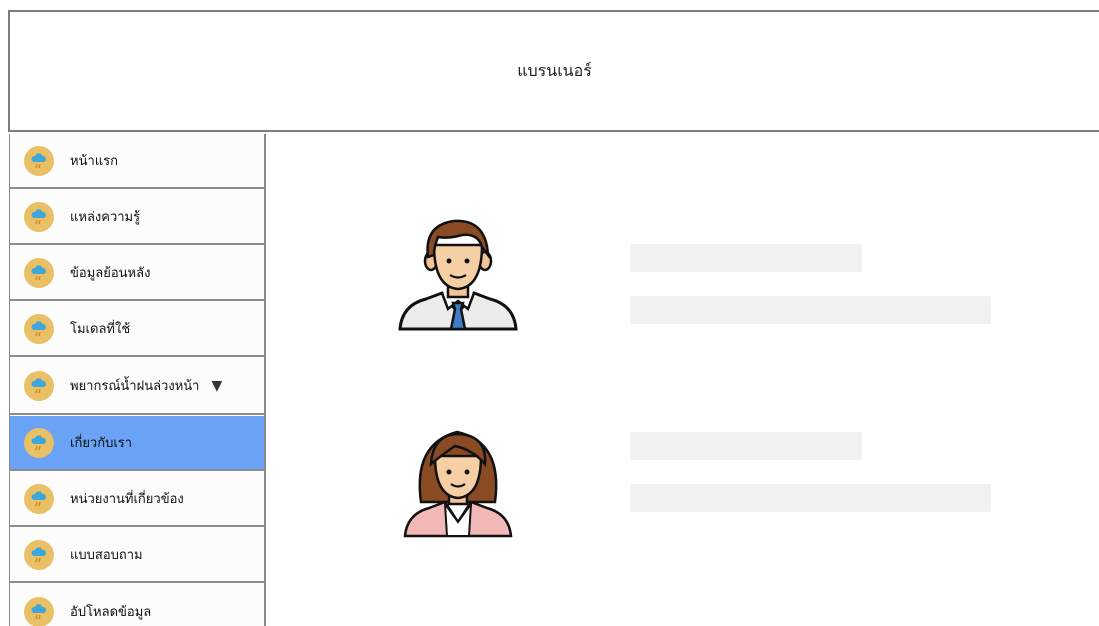 This screenshot has width=1099, height=626. I want to click on sidebar-item-rain-forecast: พยากรณ์น้ำฝนล่วงหน้า ▼, so click(137, 386).